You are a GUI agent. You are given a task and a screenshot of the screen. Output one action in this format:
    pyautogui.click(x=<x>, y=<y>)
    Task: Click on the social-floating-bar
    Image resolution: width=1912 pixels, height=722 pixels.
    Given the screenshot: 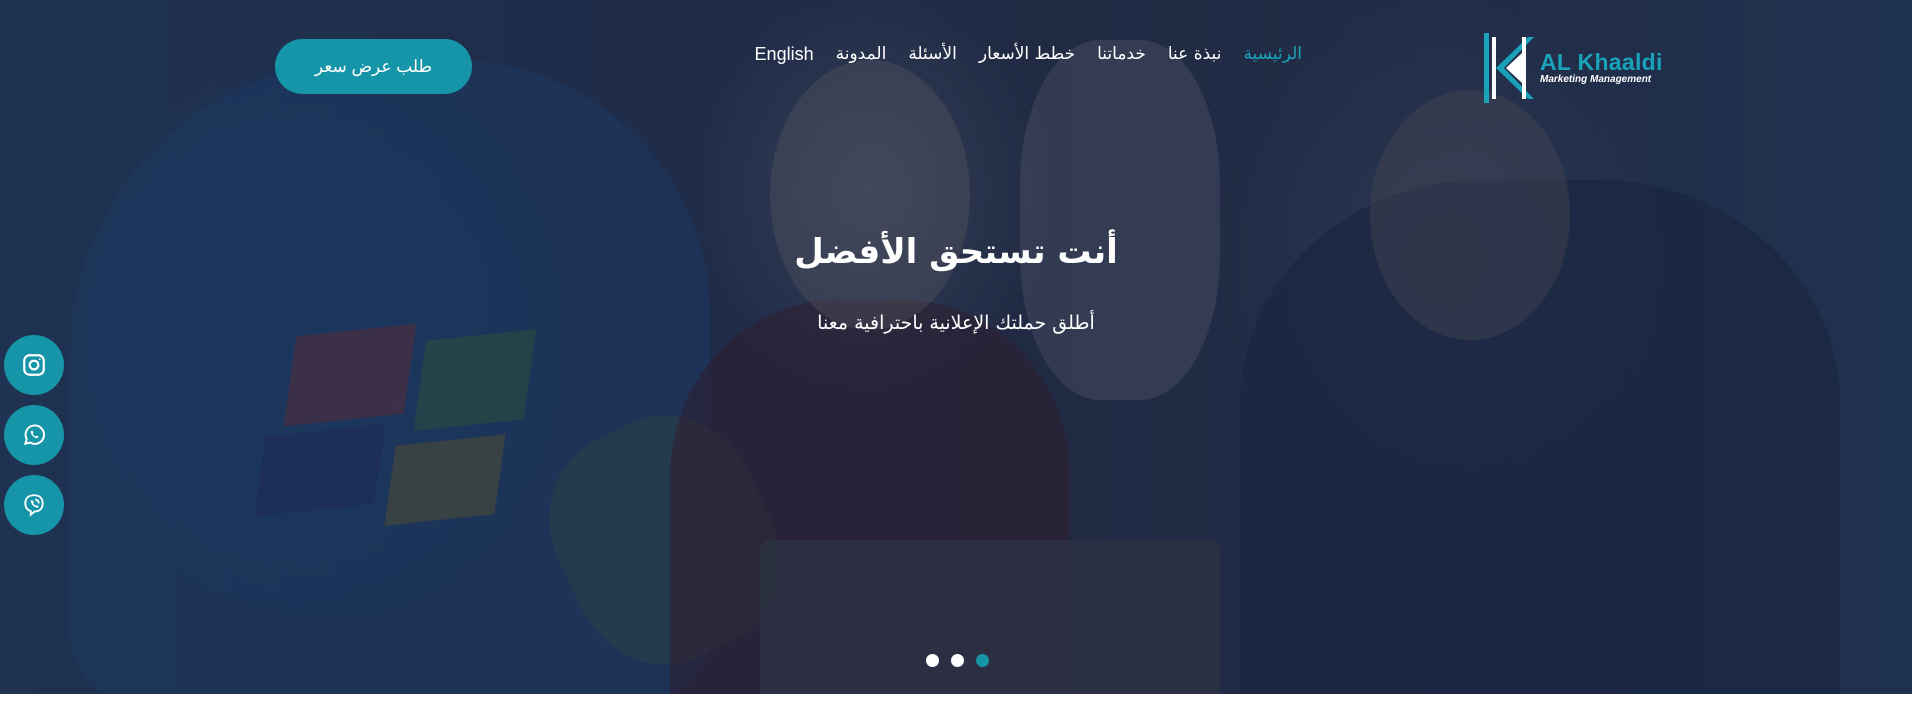 What is the action you would take?
    pyautogui.click(x=34, y=435)
    